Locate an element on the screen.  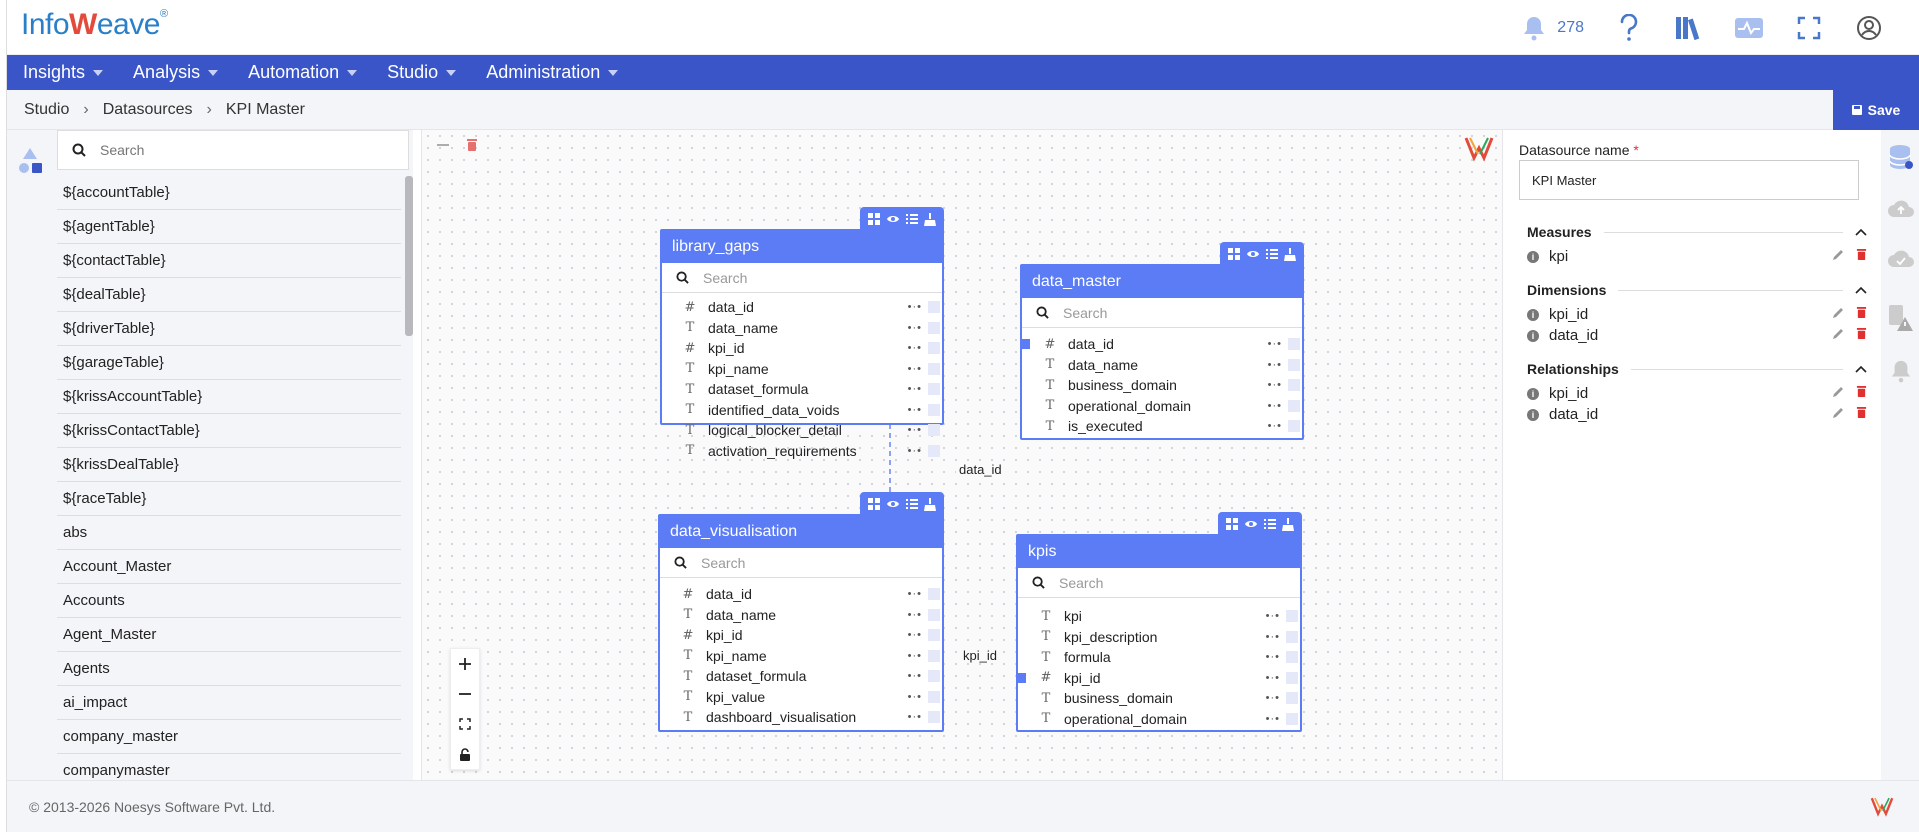
shapes-icon is located at coordinates (30, 161).